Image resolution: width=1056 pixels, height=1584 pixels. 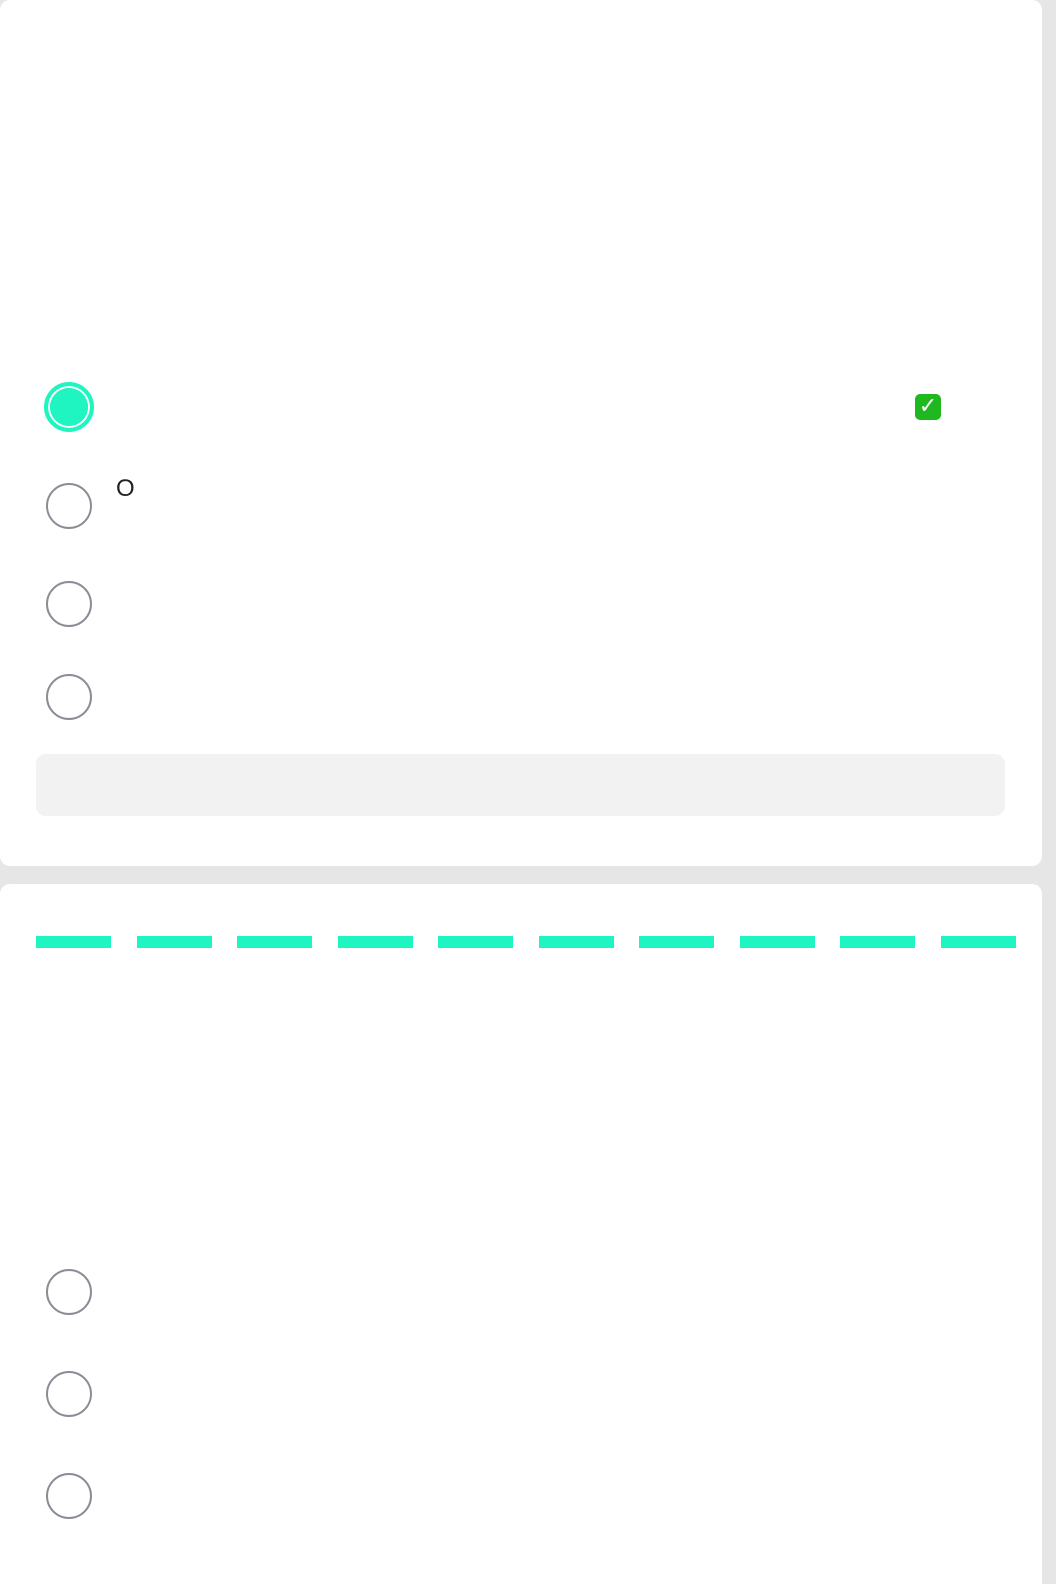 I want to click on check-mark-icon: ✓, so click(x=928, y=407).